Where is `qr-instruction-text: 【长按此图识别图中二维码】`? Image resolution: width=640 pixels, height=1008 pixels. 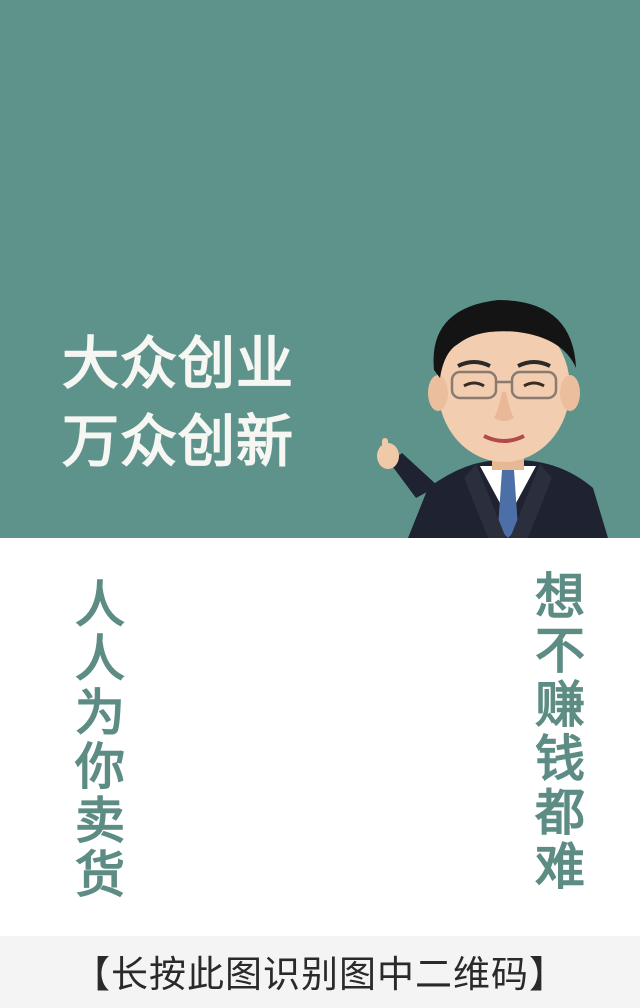
qr-instruction-text: 【长按此图识别图中二维码】 is located at coordinates (320, 974).